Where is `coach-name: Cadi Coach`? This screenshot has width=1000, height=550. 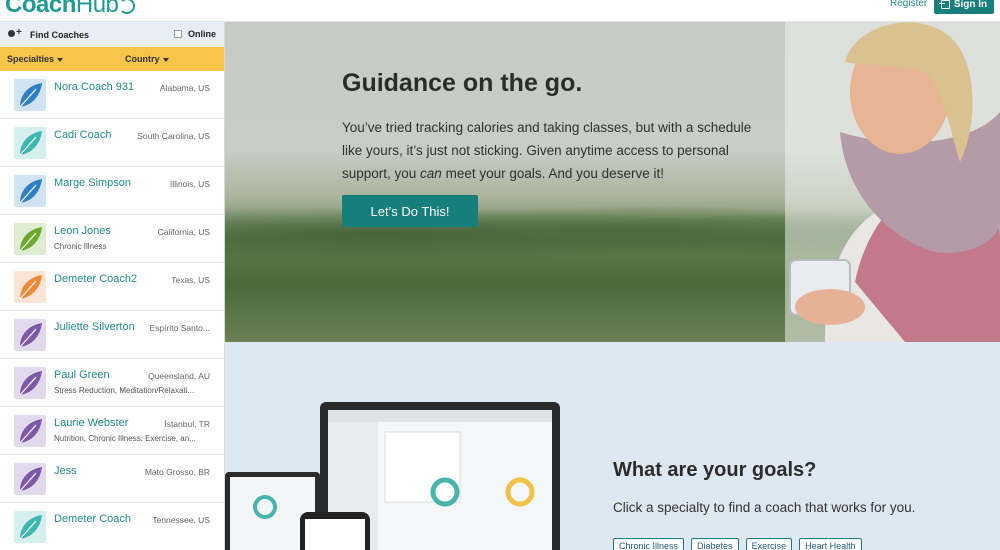 coach-name: Cadi Coach is located at coordinates (82, 135).